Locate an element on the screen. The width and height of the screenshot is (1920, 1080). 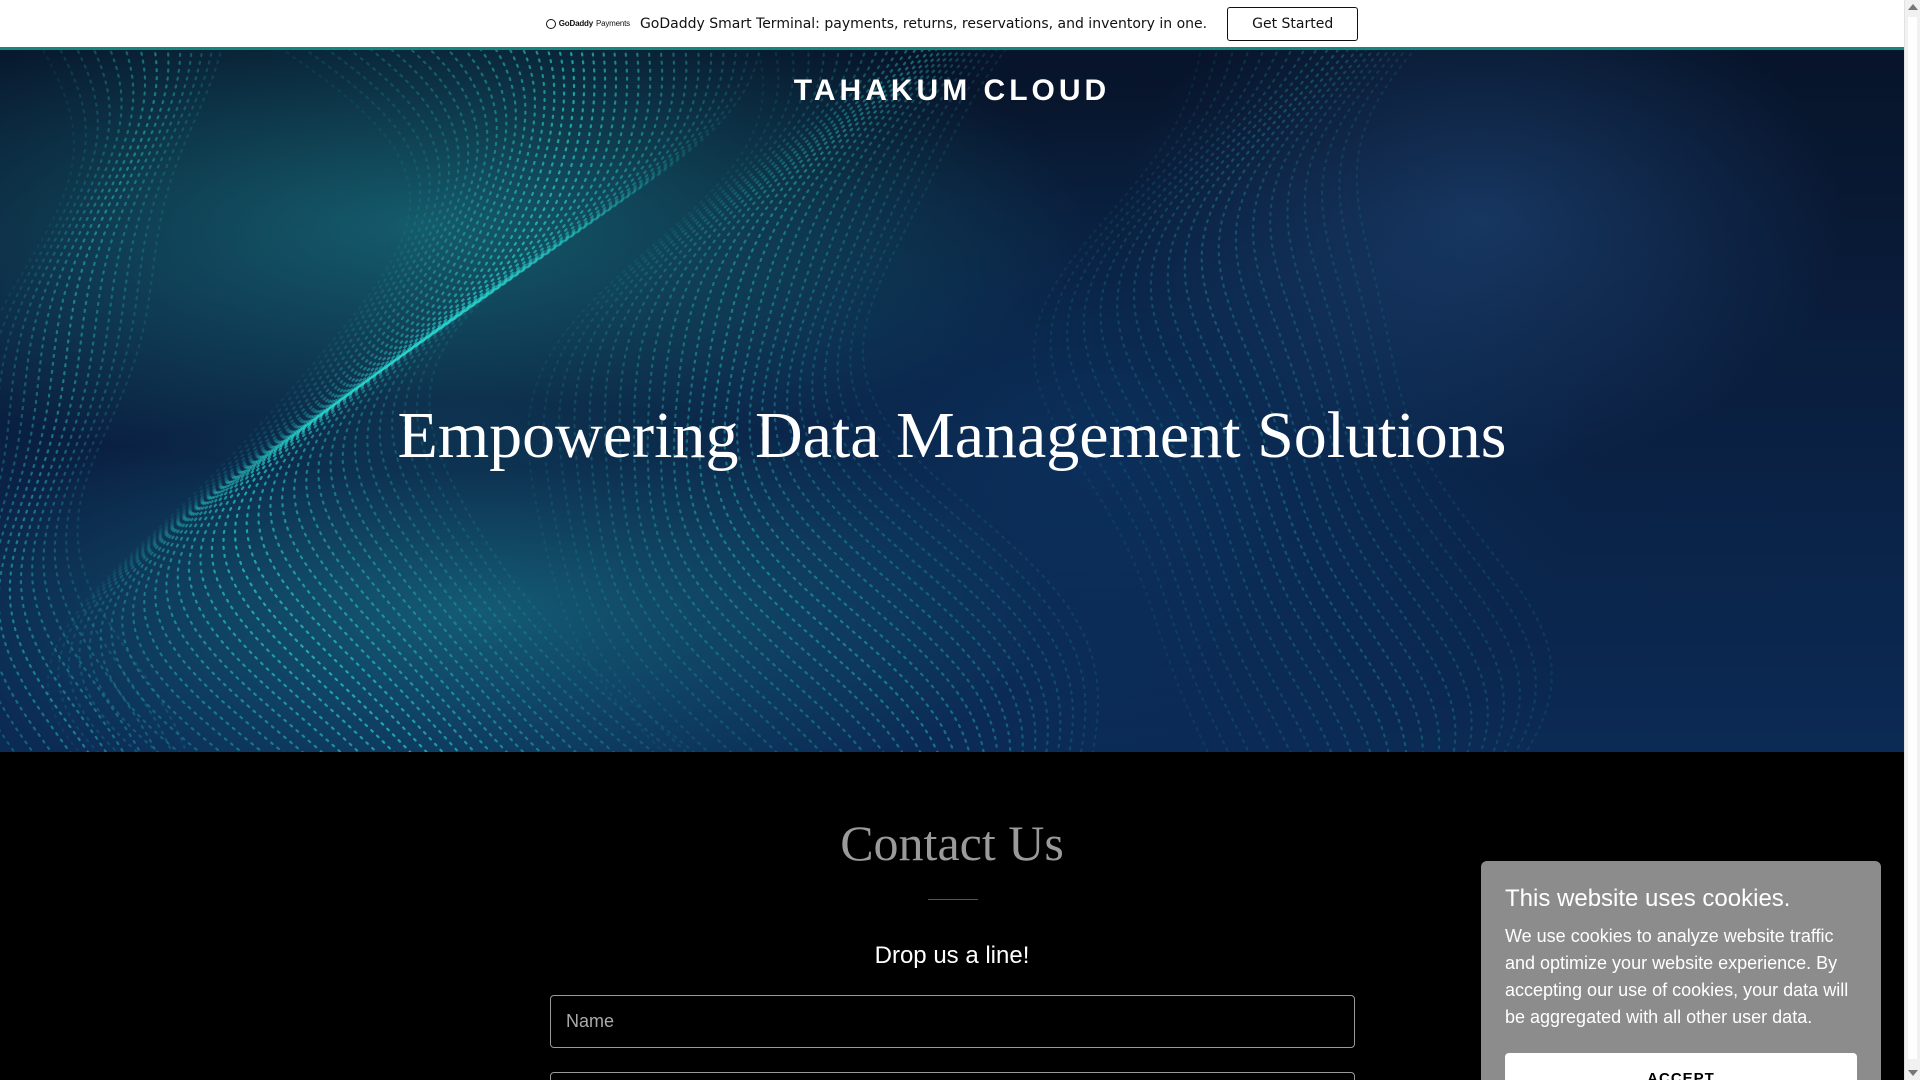
name-input is located at coordinates (952, 1021).